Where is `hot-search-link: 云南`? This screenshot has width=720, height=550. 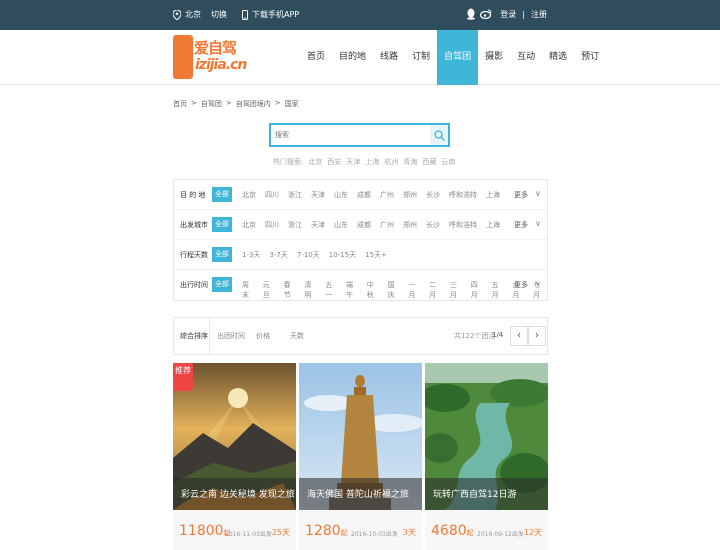
hot-search-link: 云南 is located at coordinates (448, 162).